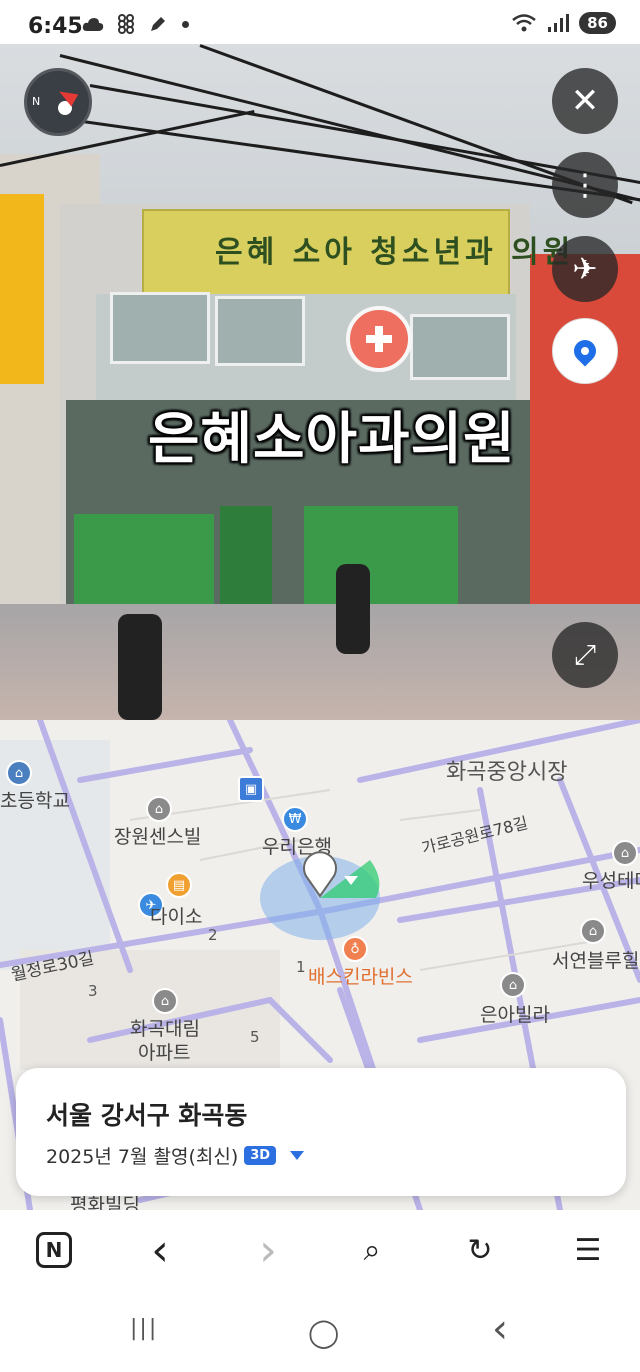  What do you see at coordinates (251, 789) in the screenshot?
I see `bus-stop-icon: ▣` at bounding box center [251, 789].